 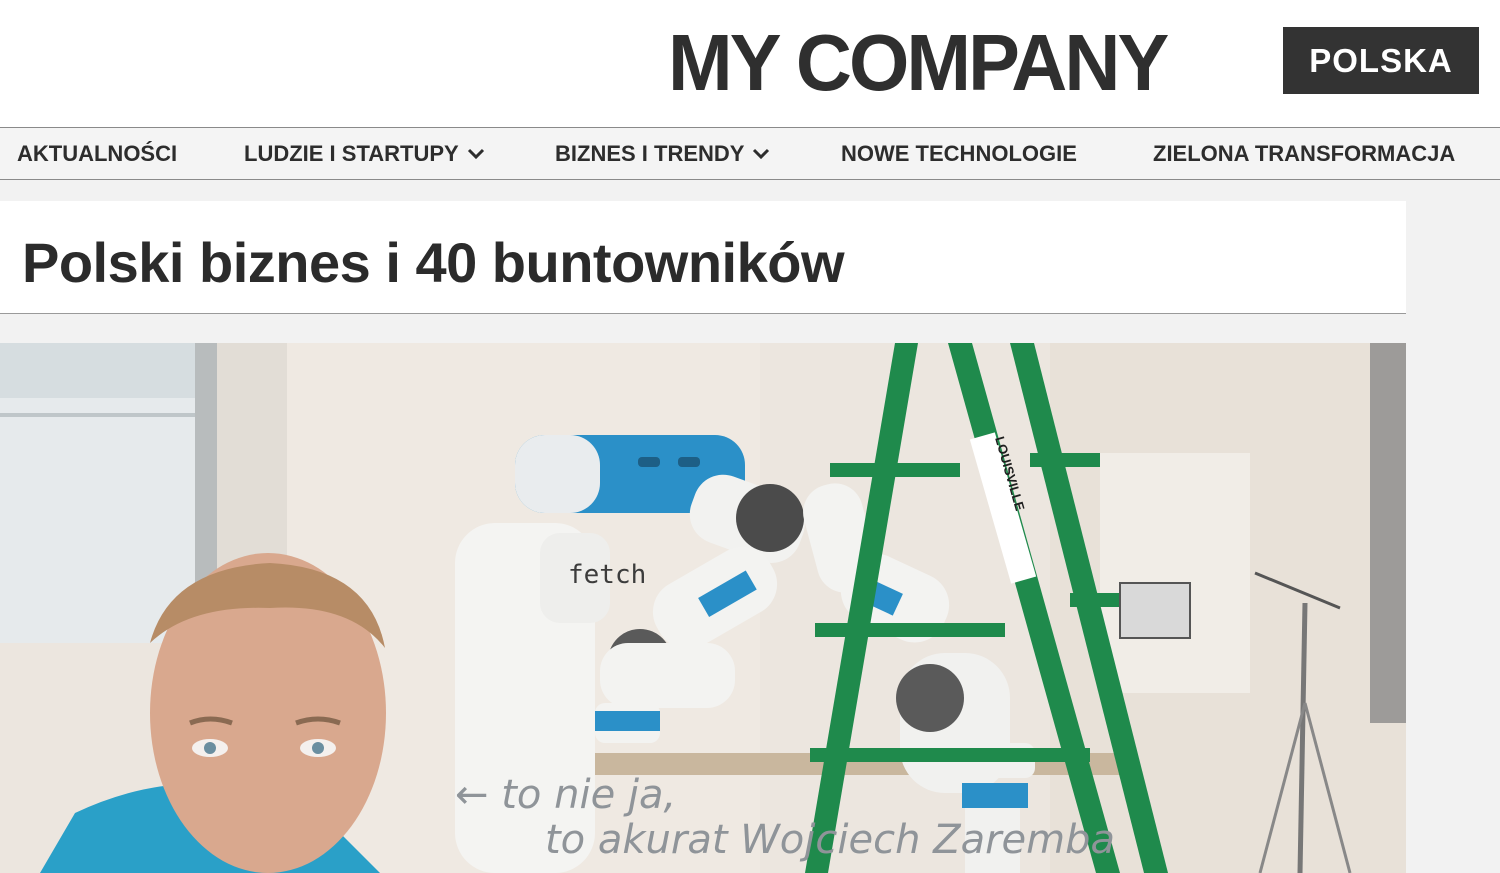 I want to click on handwritten-note-line-1: ← to nie ja,, so click(x=565, y=795).